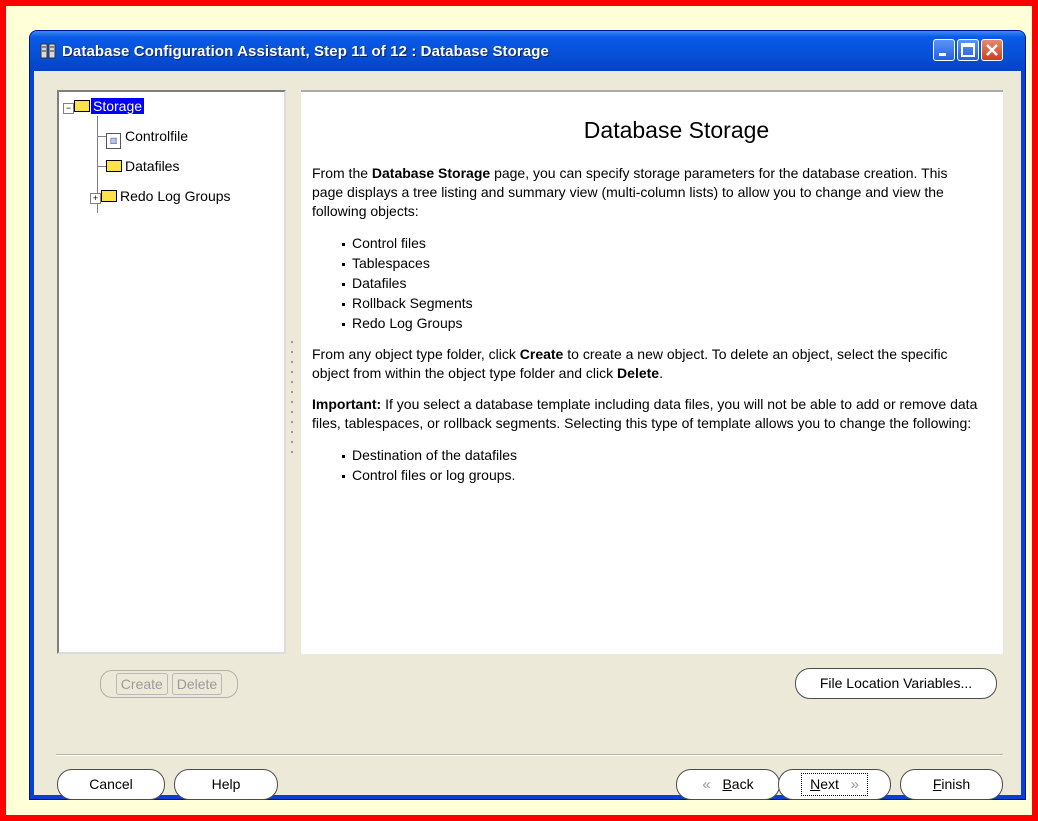 This screenshot has width=1038, height=821. Describe the element at coordinates (661, 283) in the screenshot. I see `list-item: Datafiles` at that location.